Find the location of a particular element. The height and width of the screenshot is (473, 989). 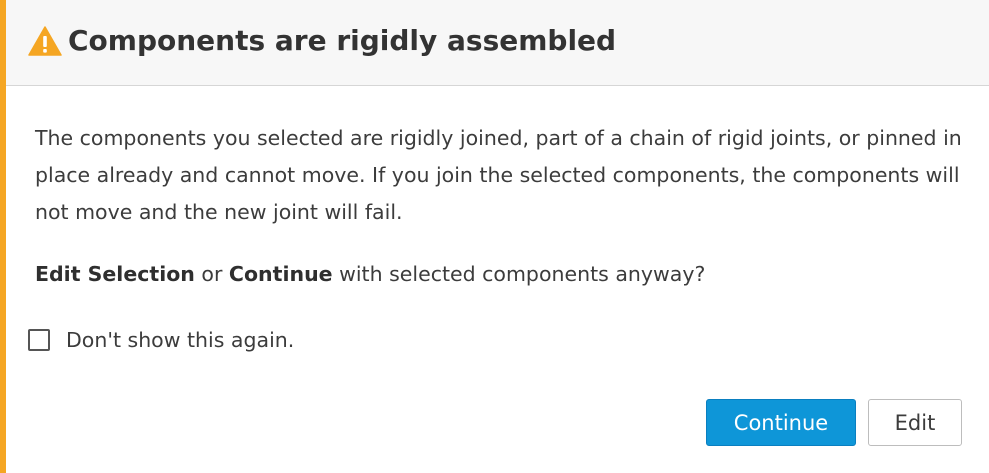

dialog-title: Components are rigidly assembled is located at coordinates (342, 40).